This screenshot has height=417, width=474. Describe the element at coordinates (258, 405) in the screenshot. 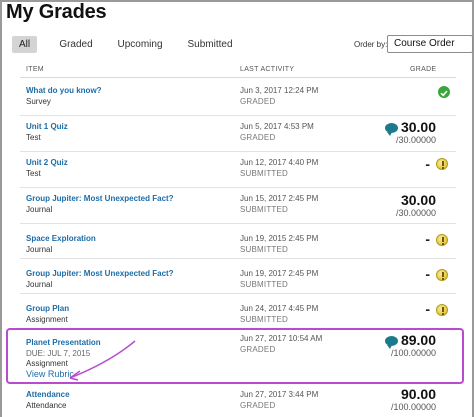

I see `activity-status: GRADED` at that location.